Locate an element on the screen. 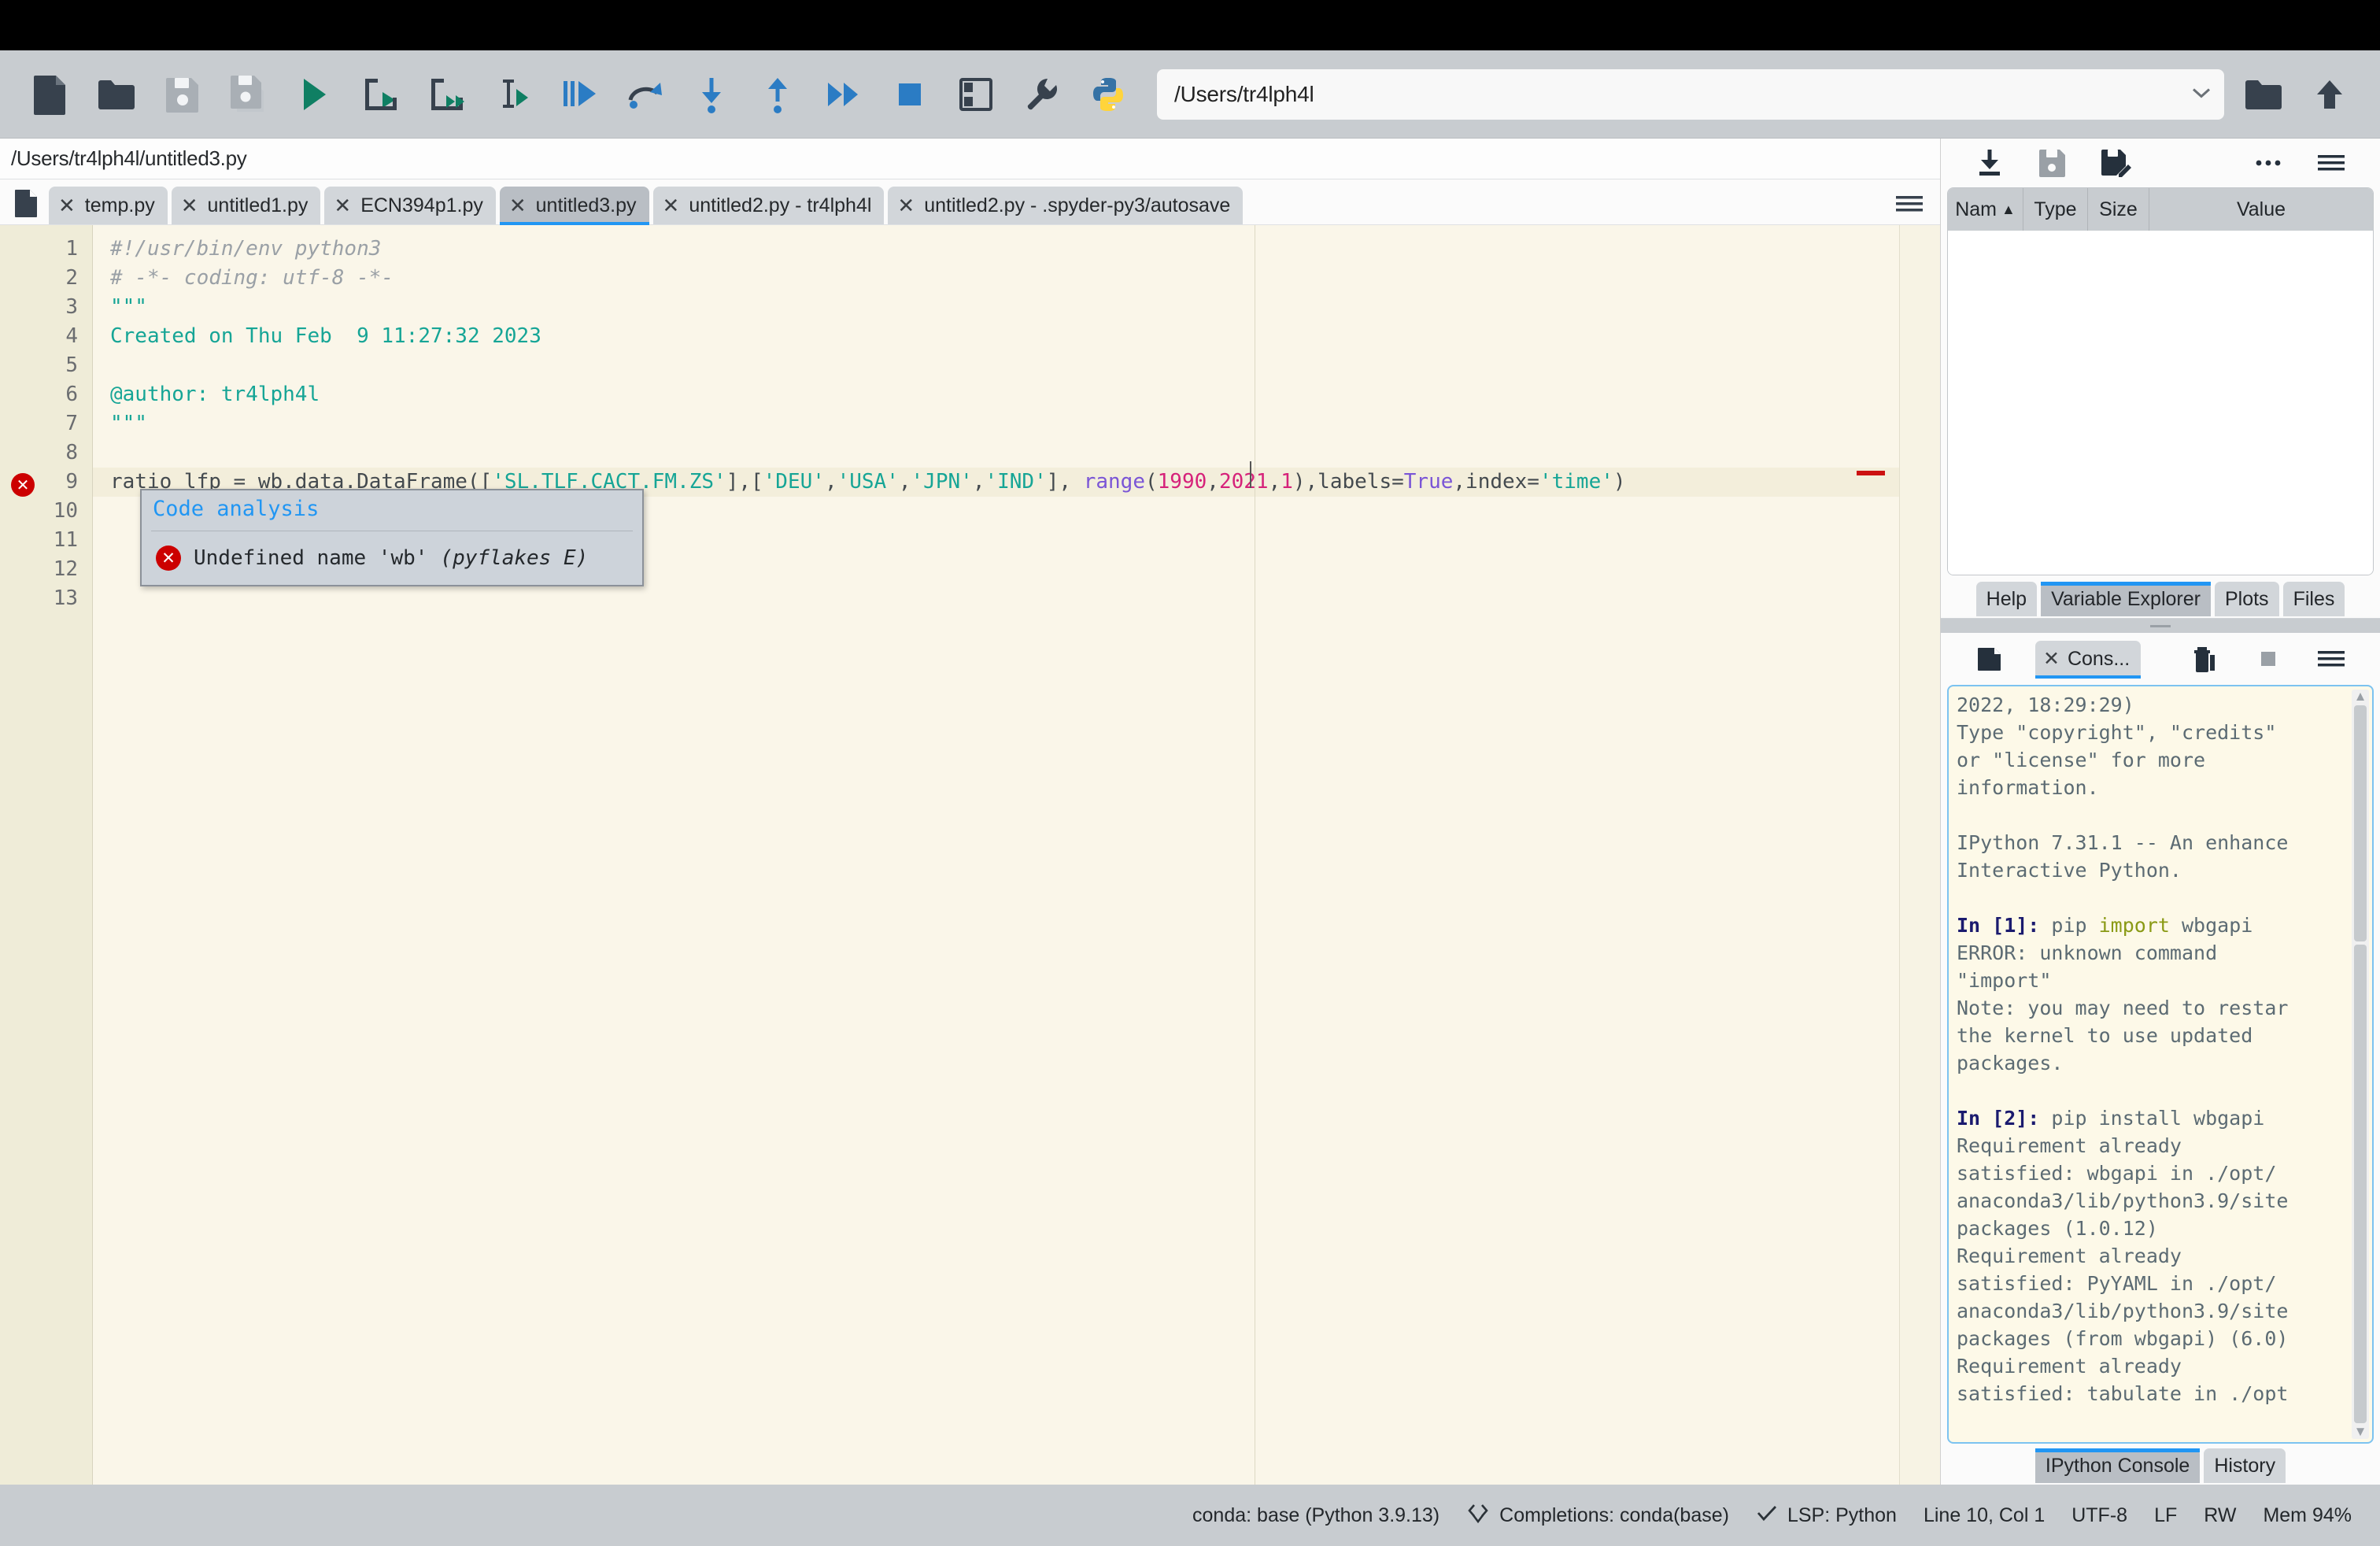  status-permission: RW is located at coordinates (2220, 1516).